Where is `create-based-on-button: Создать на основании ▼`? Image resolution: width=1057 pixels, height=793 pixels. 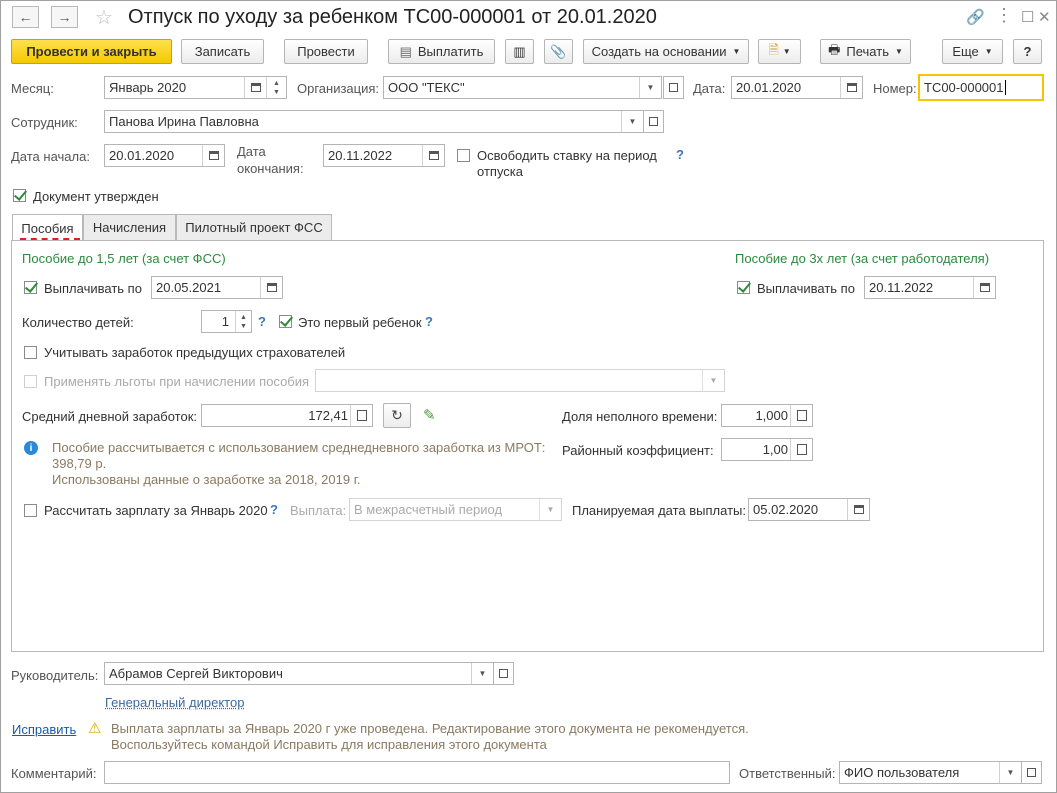 create-based-on-button: Создать на основании ▼ is located at coordinates (666, 51).